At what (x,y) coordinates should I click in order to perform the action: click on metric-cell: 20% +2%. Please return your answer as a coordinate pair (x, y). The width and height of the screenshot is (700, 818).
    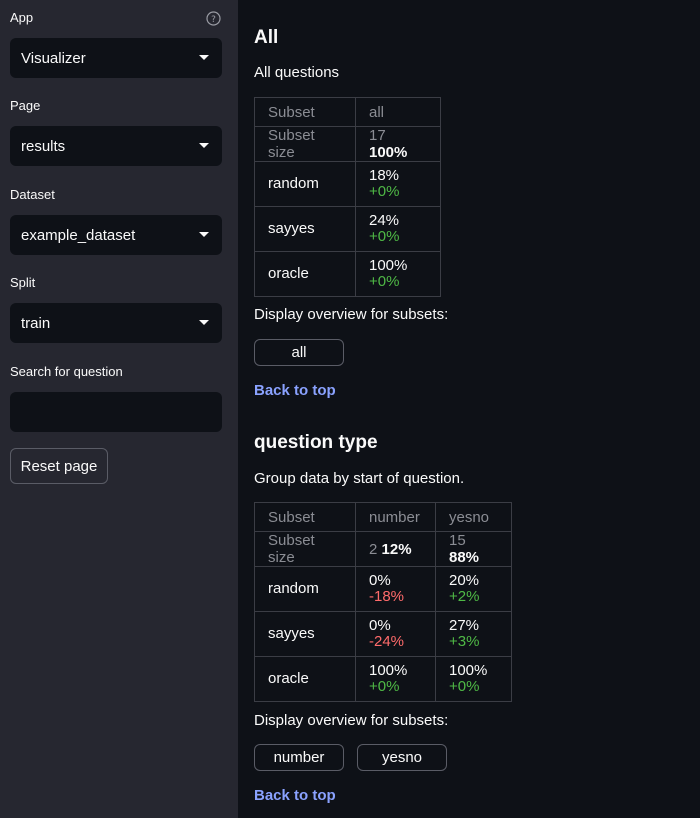
    Looking at the image, I should click on (473, 589).